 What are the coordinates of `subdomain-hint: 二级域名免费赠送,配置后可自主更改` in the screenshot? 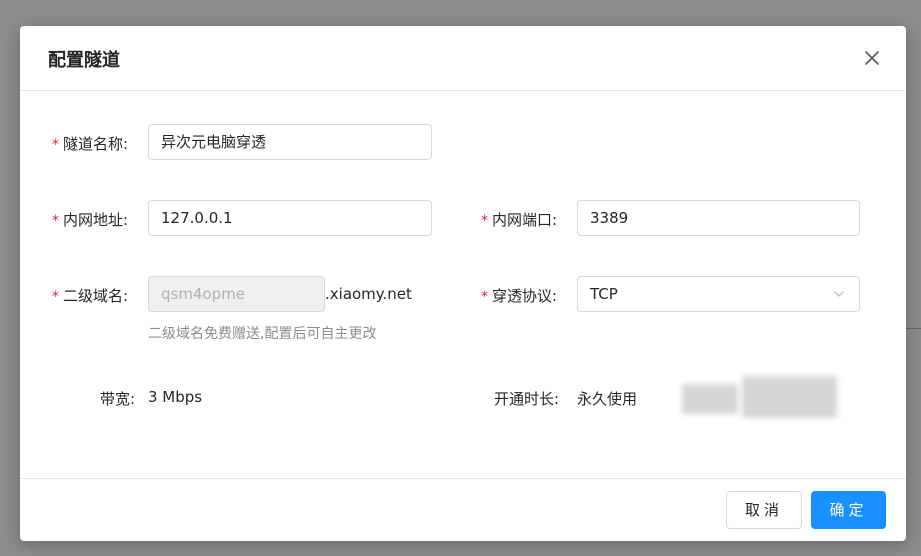 It's located at (262, 334).